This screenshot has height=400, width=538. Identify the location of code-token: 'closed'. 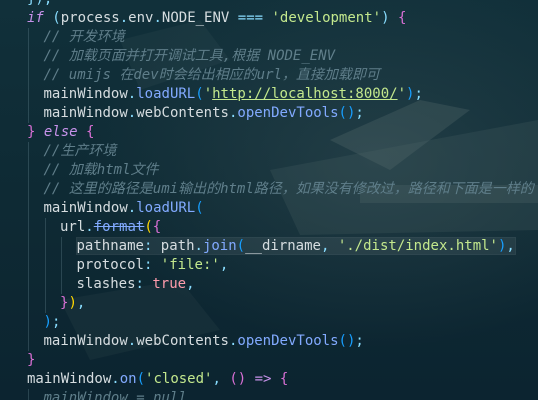
(179, 379).